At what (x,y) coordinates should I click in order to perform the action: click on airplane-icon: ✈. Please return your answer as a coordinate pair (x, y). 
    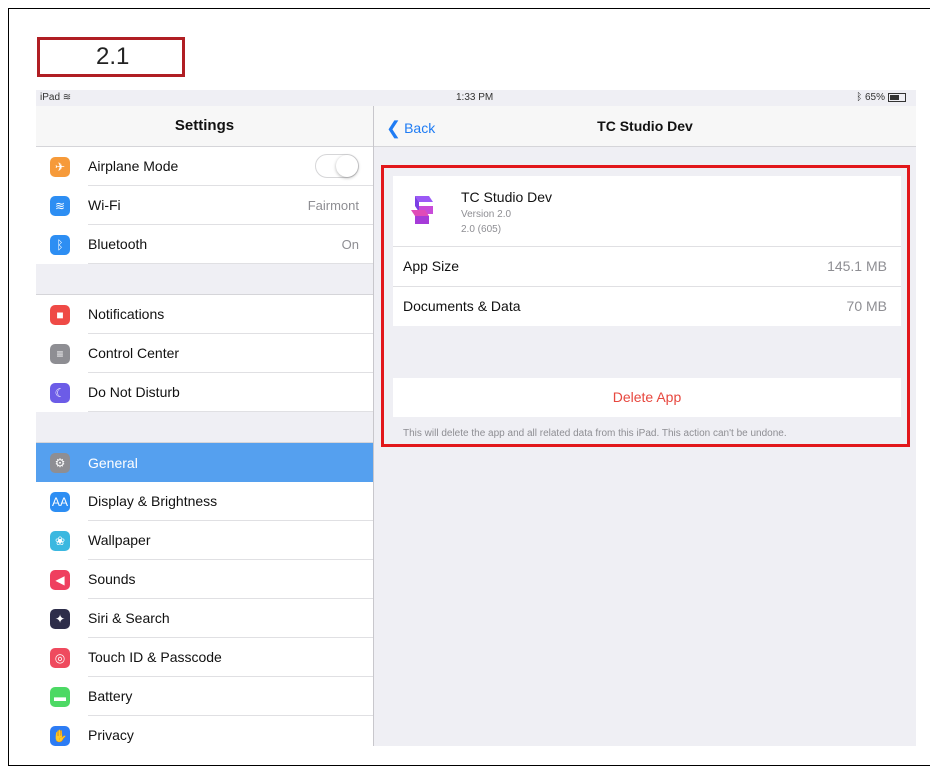
    Looking at the image, I should click on (60, 166).